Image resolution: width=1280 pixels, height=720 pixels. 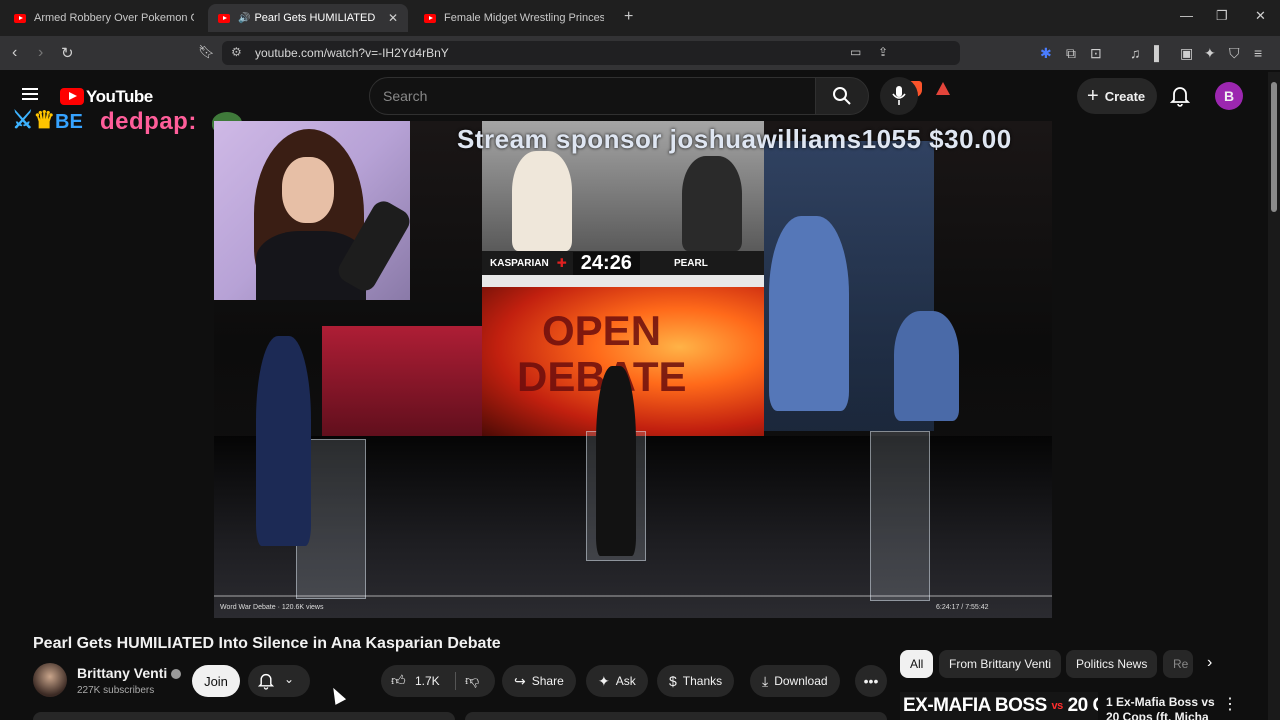 What do you see at coordinates (308, 190) in the screenshot?
I see `webcam-face` at bounding box center [308, 190].